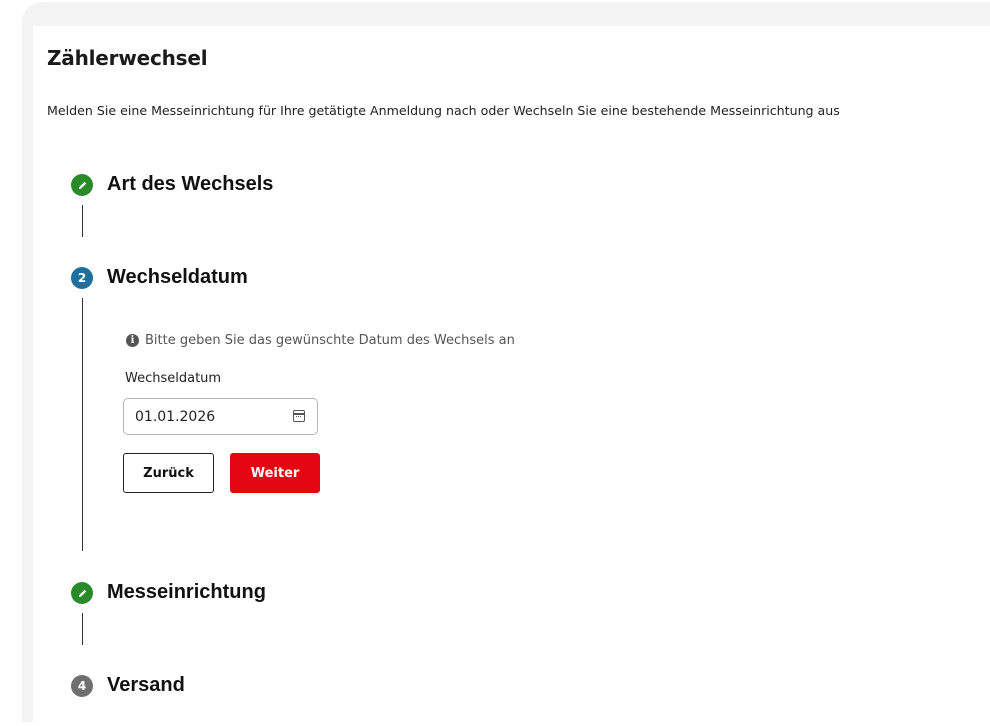 Image resolution: width=990 pixels, height=726 pixels. I want to click on step-3-edit-icon, so click(82, 593).